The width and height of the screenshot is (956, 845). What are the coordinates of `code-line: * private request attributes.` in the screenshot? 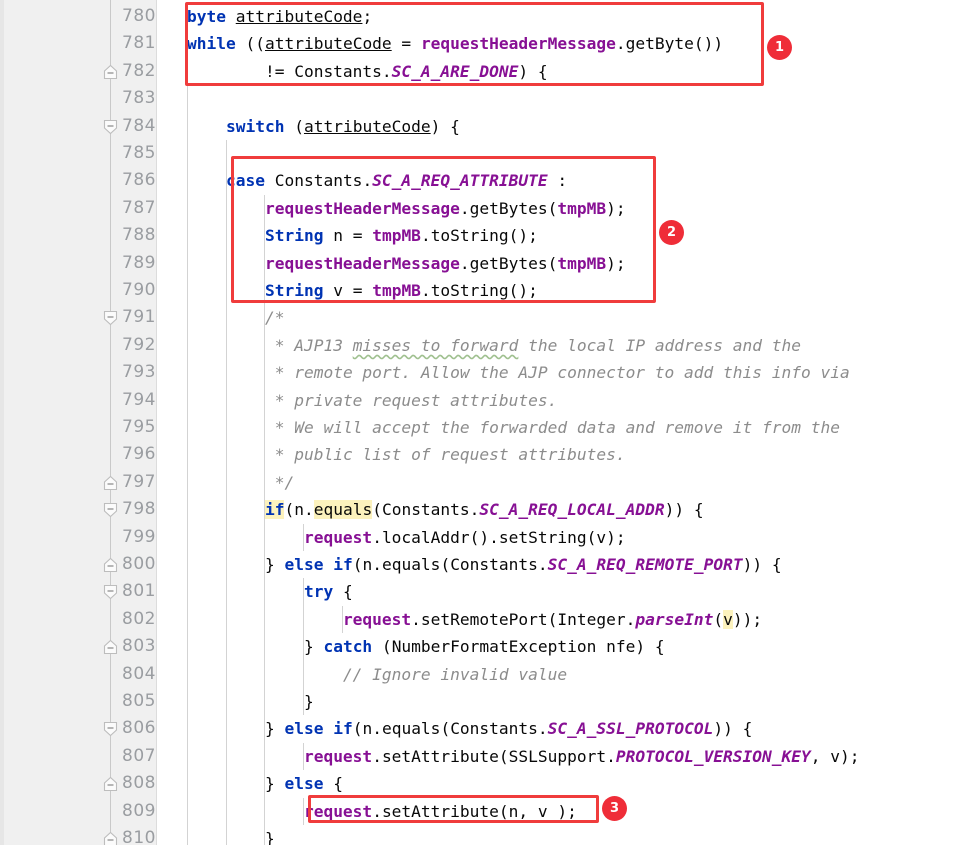 It's located at (372, 400).